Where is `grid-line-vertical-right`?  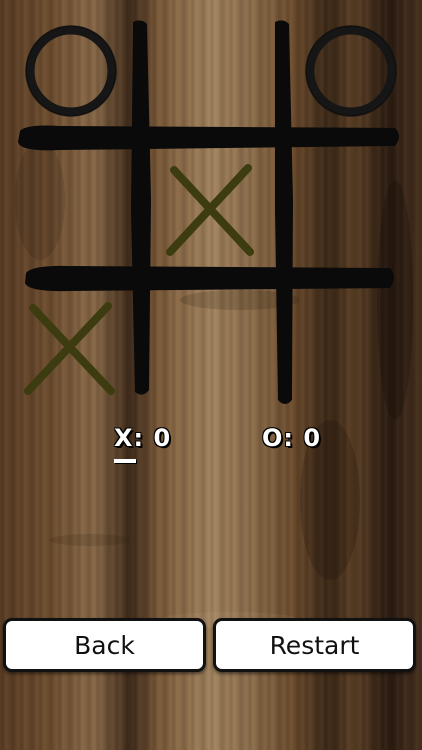
grid-line-vertical-right is located at coordinates (284, 212).